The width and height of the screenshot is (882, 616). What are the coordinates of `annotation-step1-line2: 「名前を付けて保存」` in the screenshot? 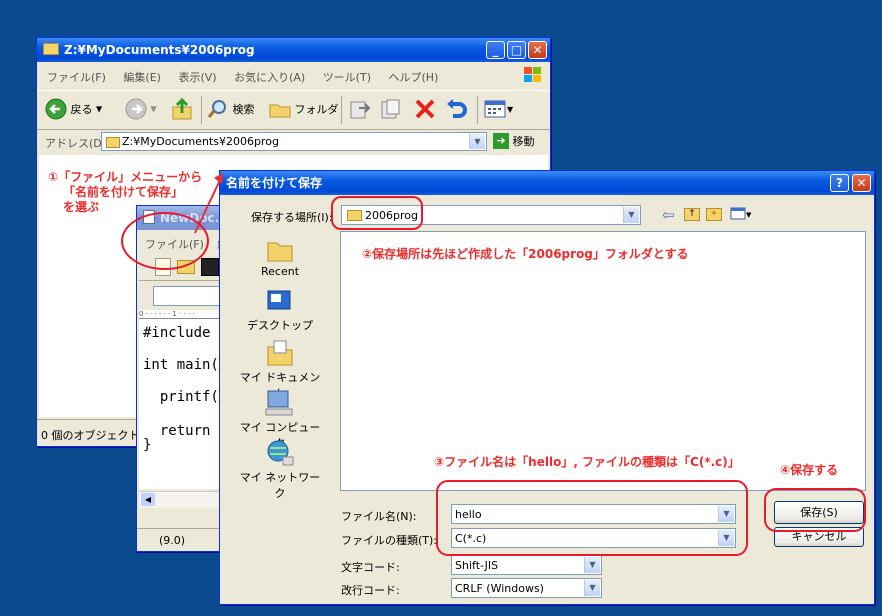 It's located at (123, 192).